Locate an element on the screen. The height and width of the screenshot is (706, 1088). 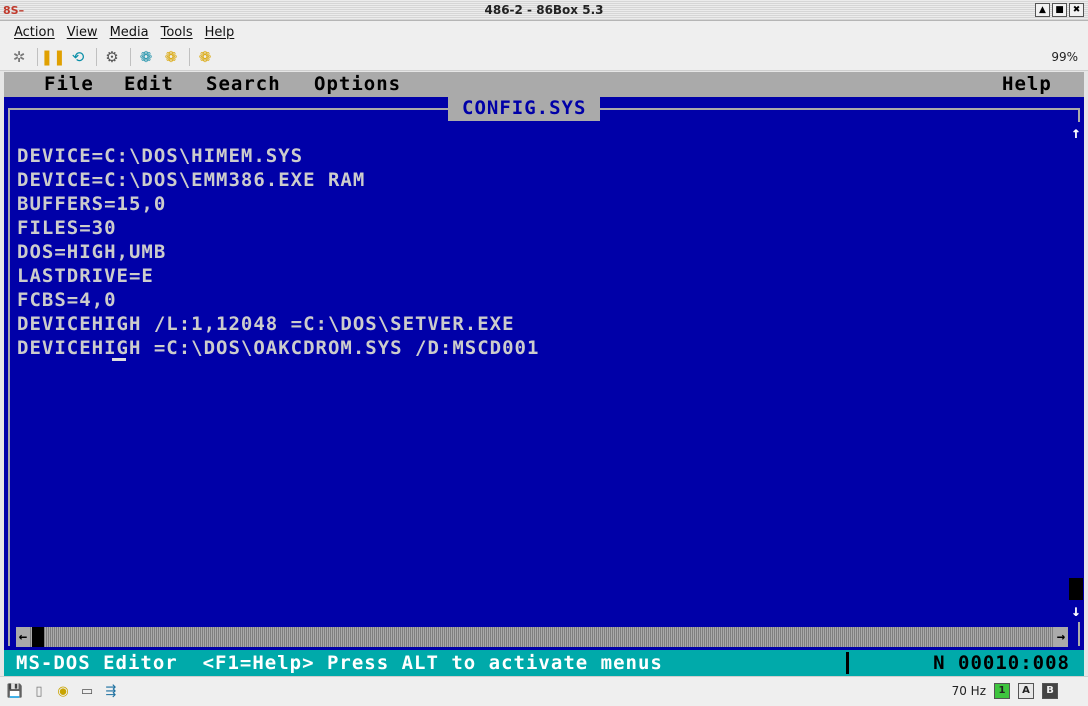
scroll-lock-indicator: B is located at coordinates (1050, 691).